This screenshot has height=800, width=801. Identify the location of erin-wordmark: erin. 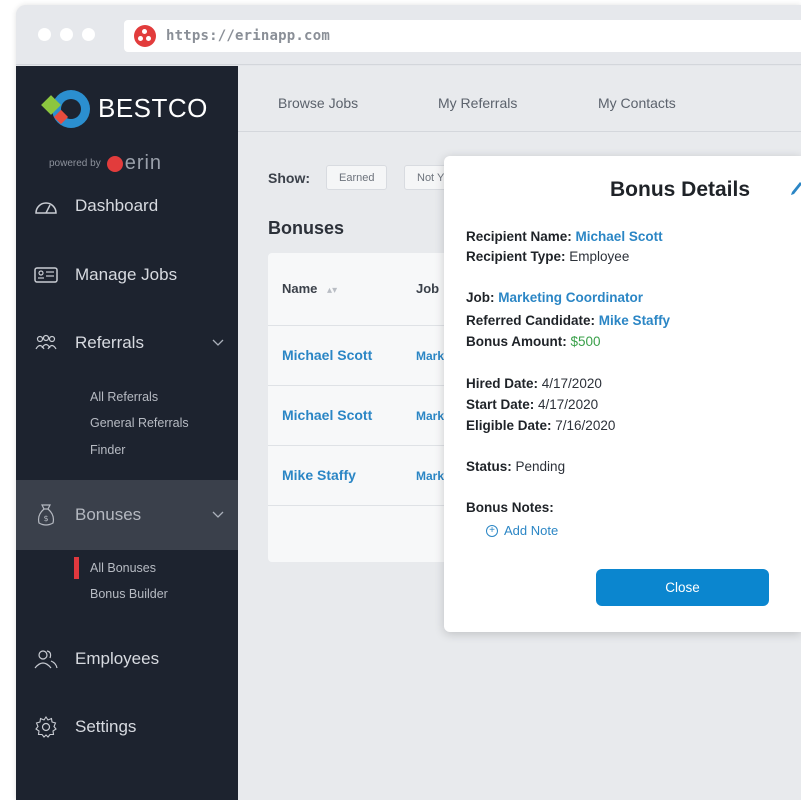
(143, 163).